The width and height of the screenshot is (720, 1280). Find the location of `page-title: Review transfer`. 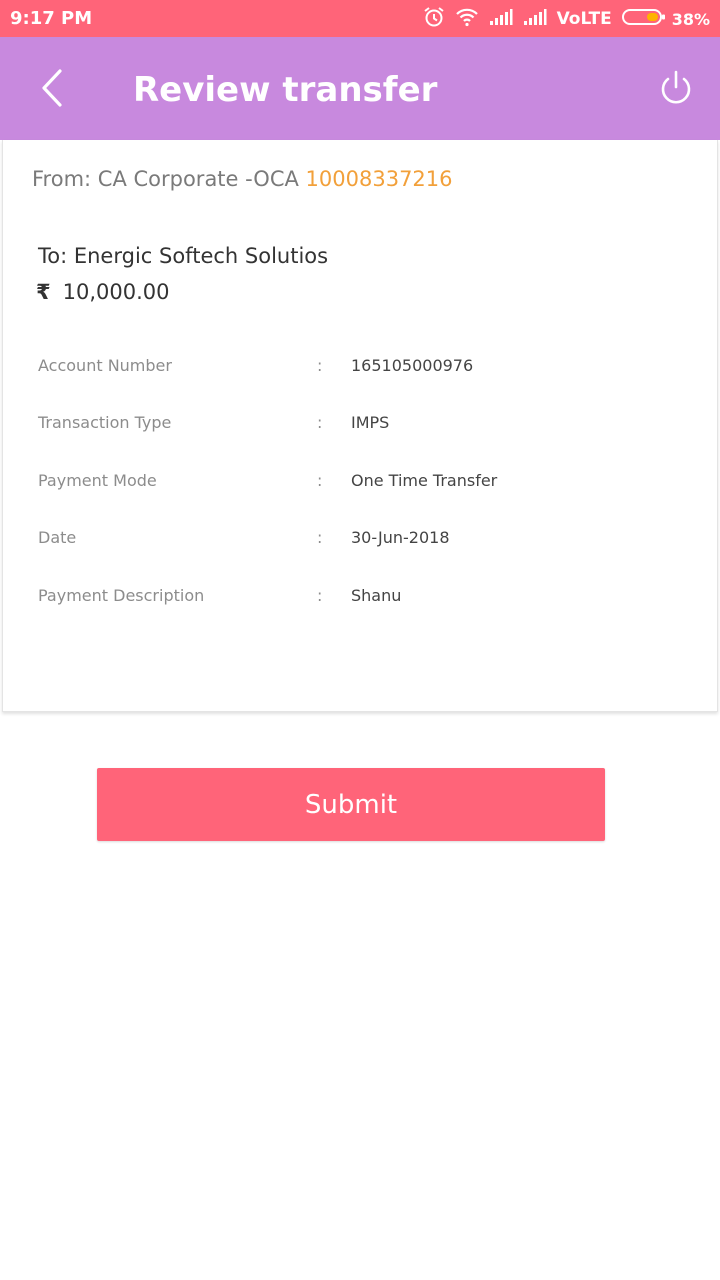

page-title: Review transfer is located at coordinates (285, 90).